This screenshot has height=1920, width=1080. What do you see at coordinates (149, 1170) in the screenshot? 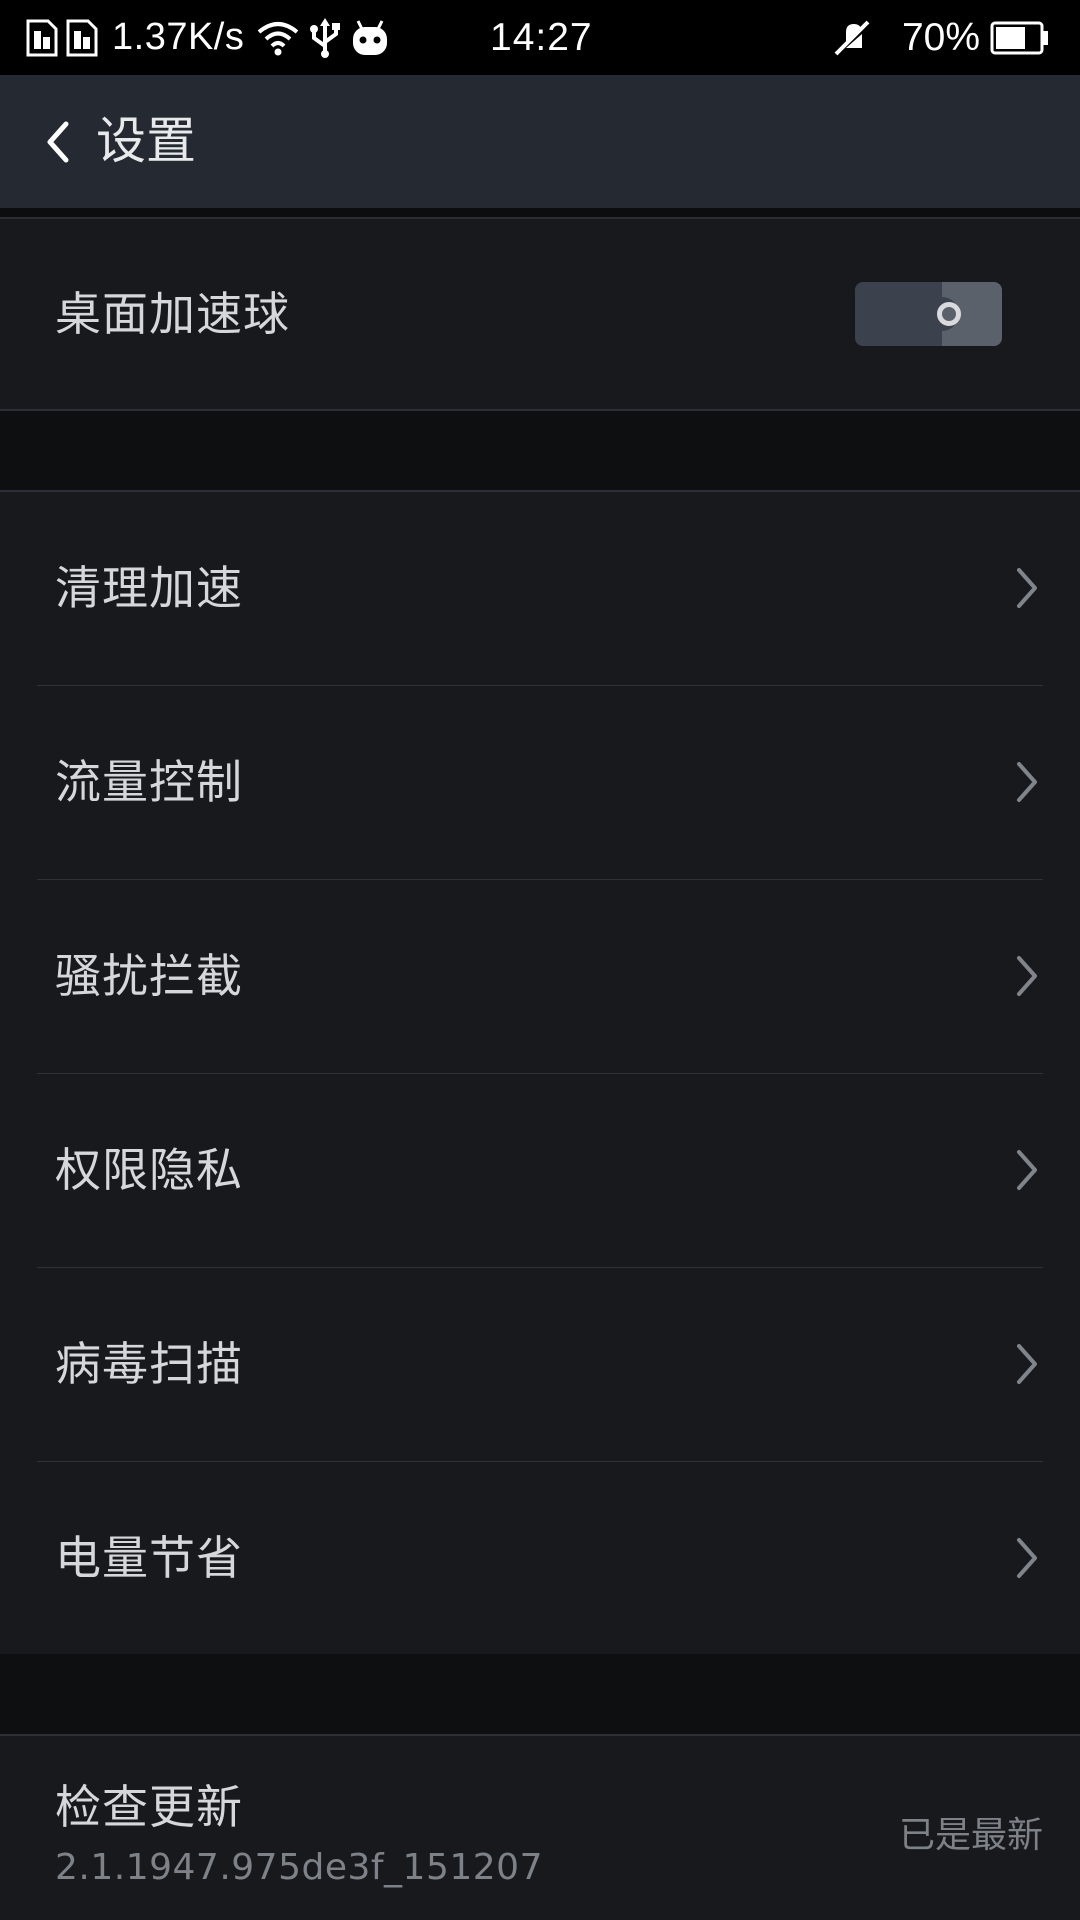
I see `menu-item-label: 权限隐私` at bounding box center [149, 1170].